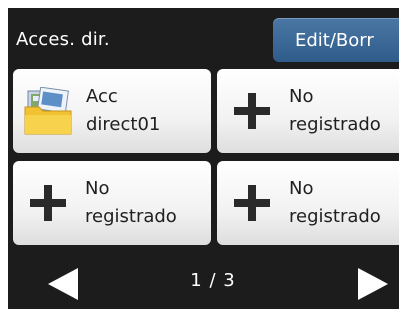 Image resolution: width=407 pixels, height=309 pixels. What do you see at coordinates (369, 283) in the screenshot?
I see `right-arrow-icon` at bounding box center [369, 283].